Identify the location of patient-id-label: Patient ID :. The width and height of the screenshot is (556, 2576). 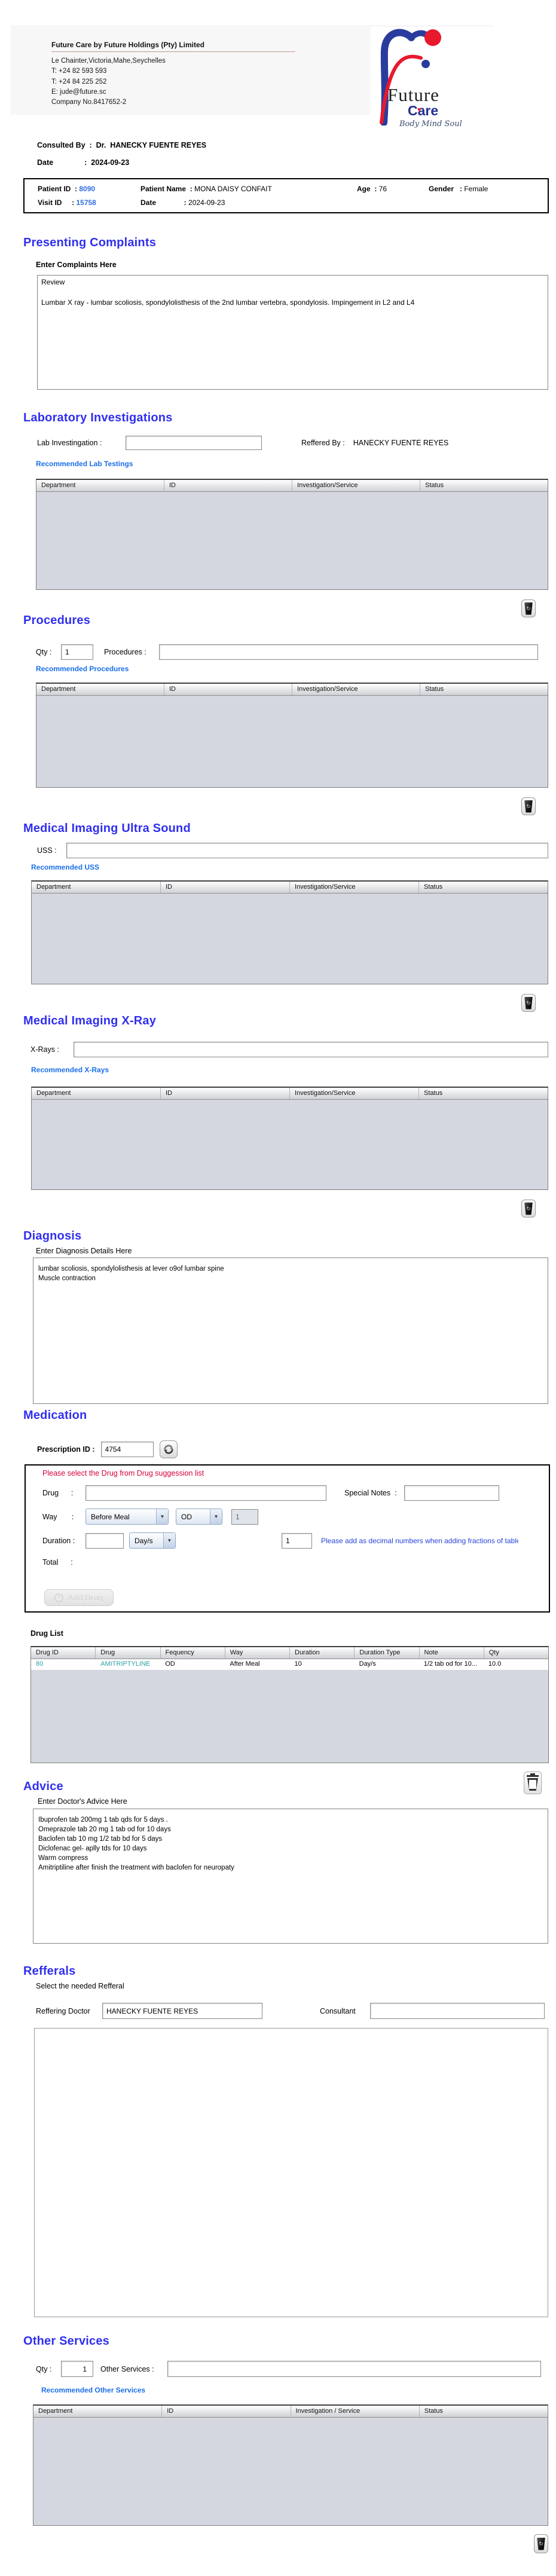
(59, 189).